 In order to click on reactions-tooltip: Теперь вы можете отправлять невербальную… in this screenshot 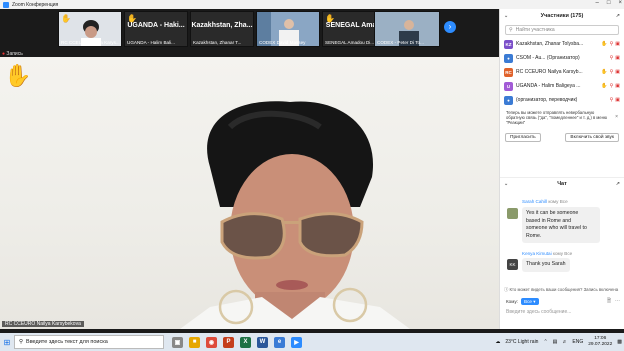, I will do `click(562, 117)`.